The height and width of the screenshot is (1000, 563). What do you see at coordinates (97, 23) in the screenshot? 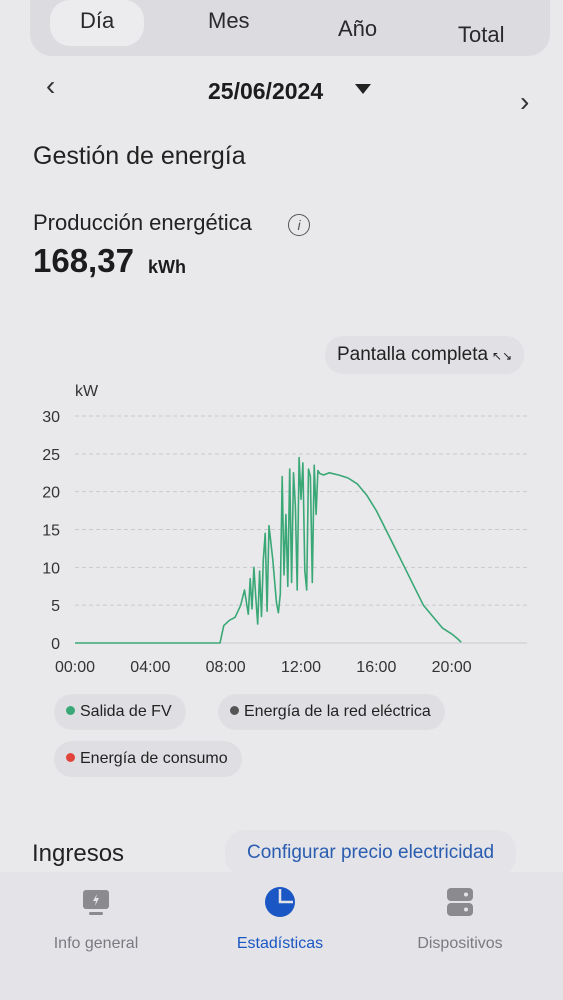
I see `tab-day: Día` at bounding box center [97, 23].